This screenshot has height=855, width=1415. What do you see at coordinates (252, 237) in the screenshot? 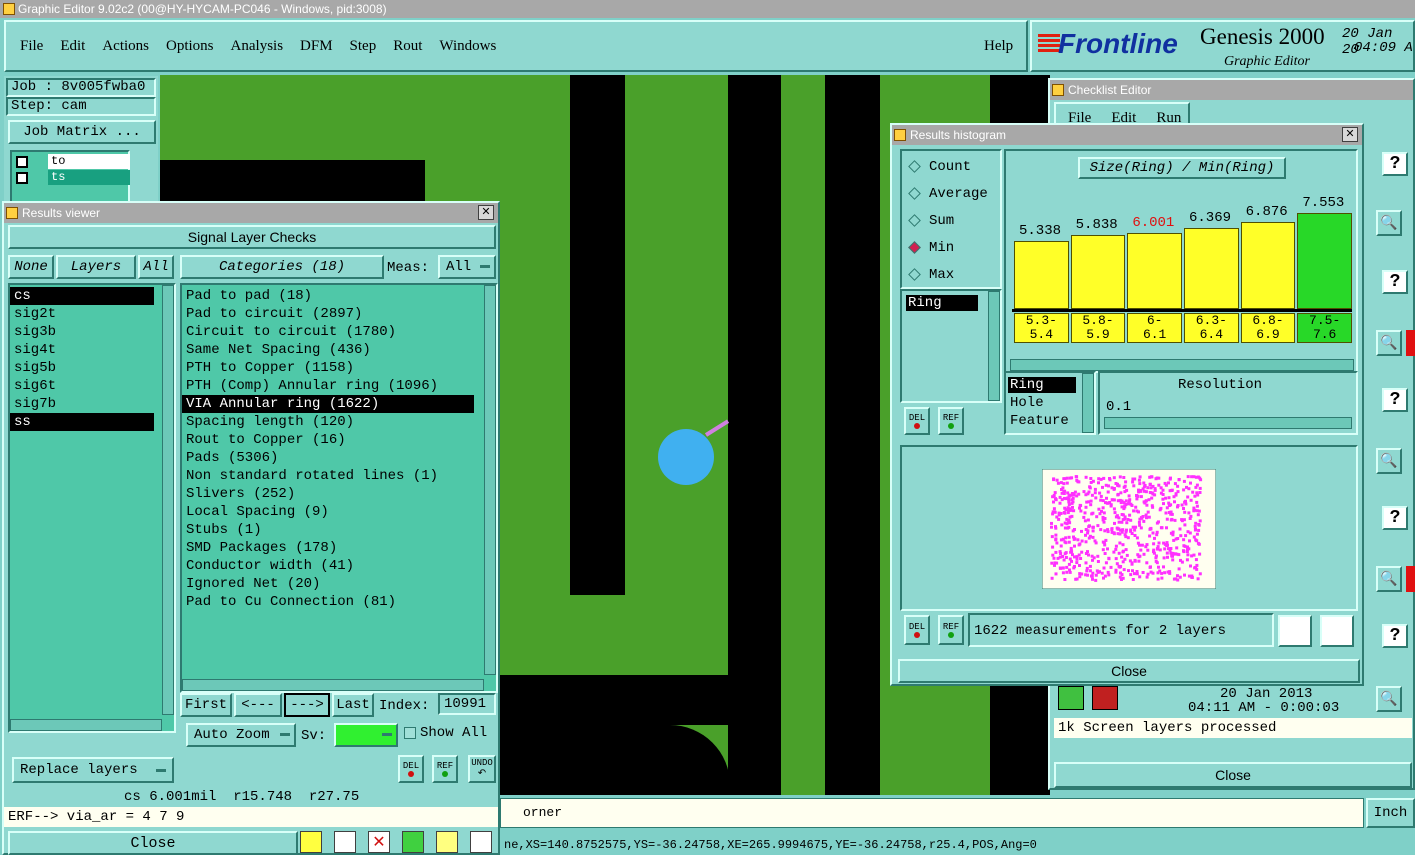
I see `signal-layer-checks-header: Signal Layer Checks` at bounding box center [252, 237].